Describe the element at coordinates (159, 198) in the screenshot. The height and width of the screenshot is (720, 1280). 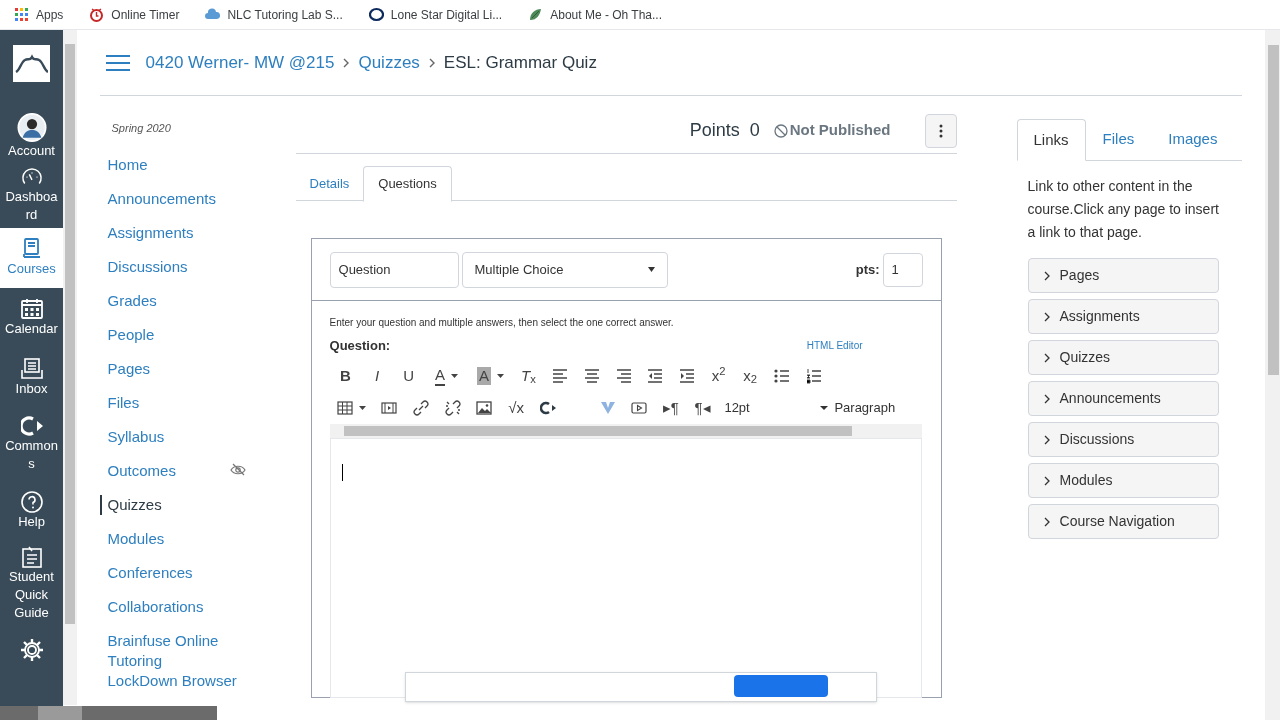
I see `course-nav-link: Announcements` at that location.